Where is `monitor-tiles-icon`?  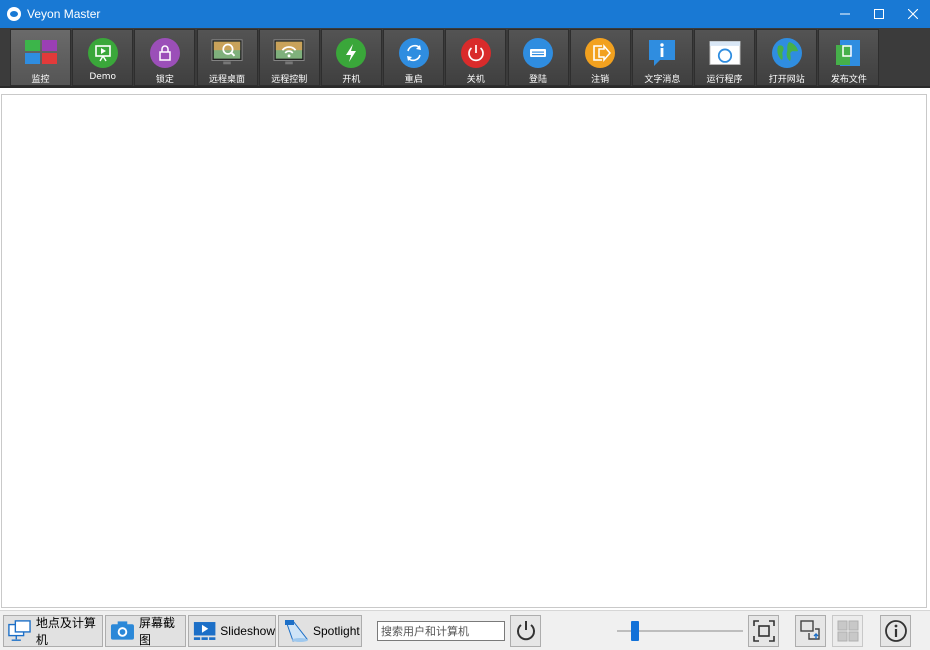 monitor-tiles-icon is located at coordinates (40, 53).